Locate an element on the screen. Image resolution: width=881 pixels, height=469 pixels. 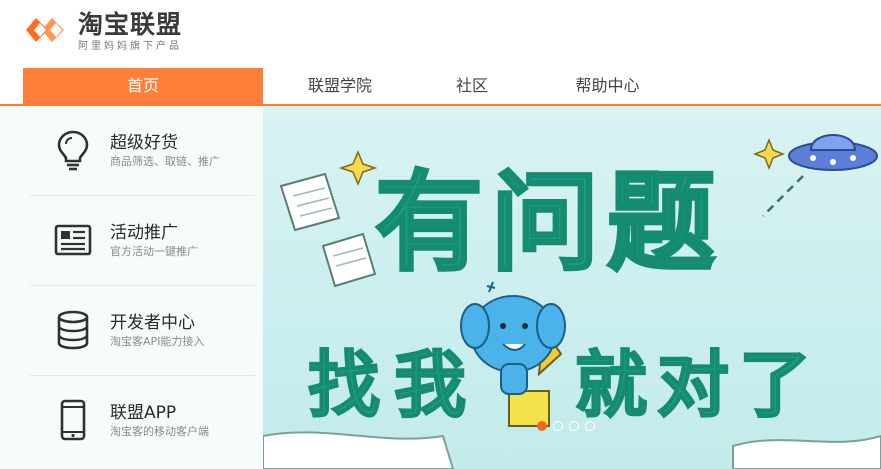
side-item-activity-promo: 活动推广 官方活动一键推广 is located at coordinates (142, 241).